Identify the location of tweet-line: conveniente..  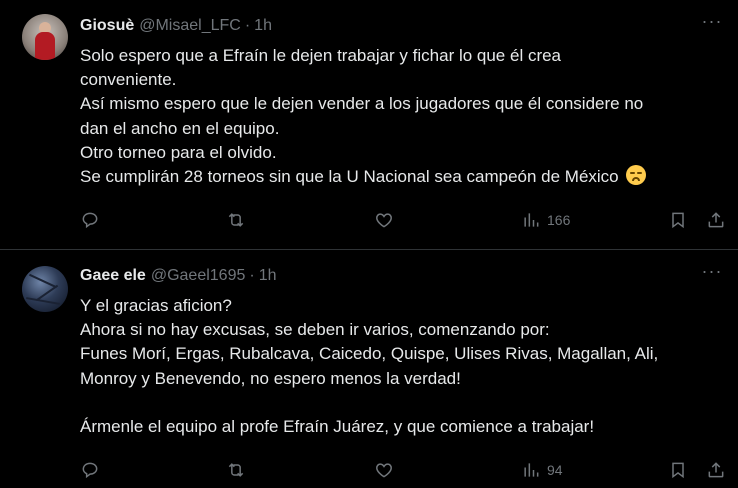
(128, 80).